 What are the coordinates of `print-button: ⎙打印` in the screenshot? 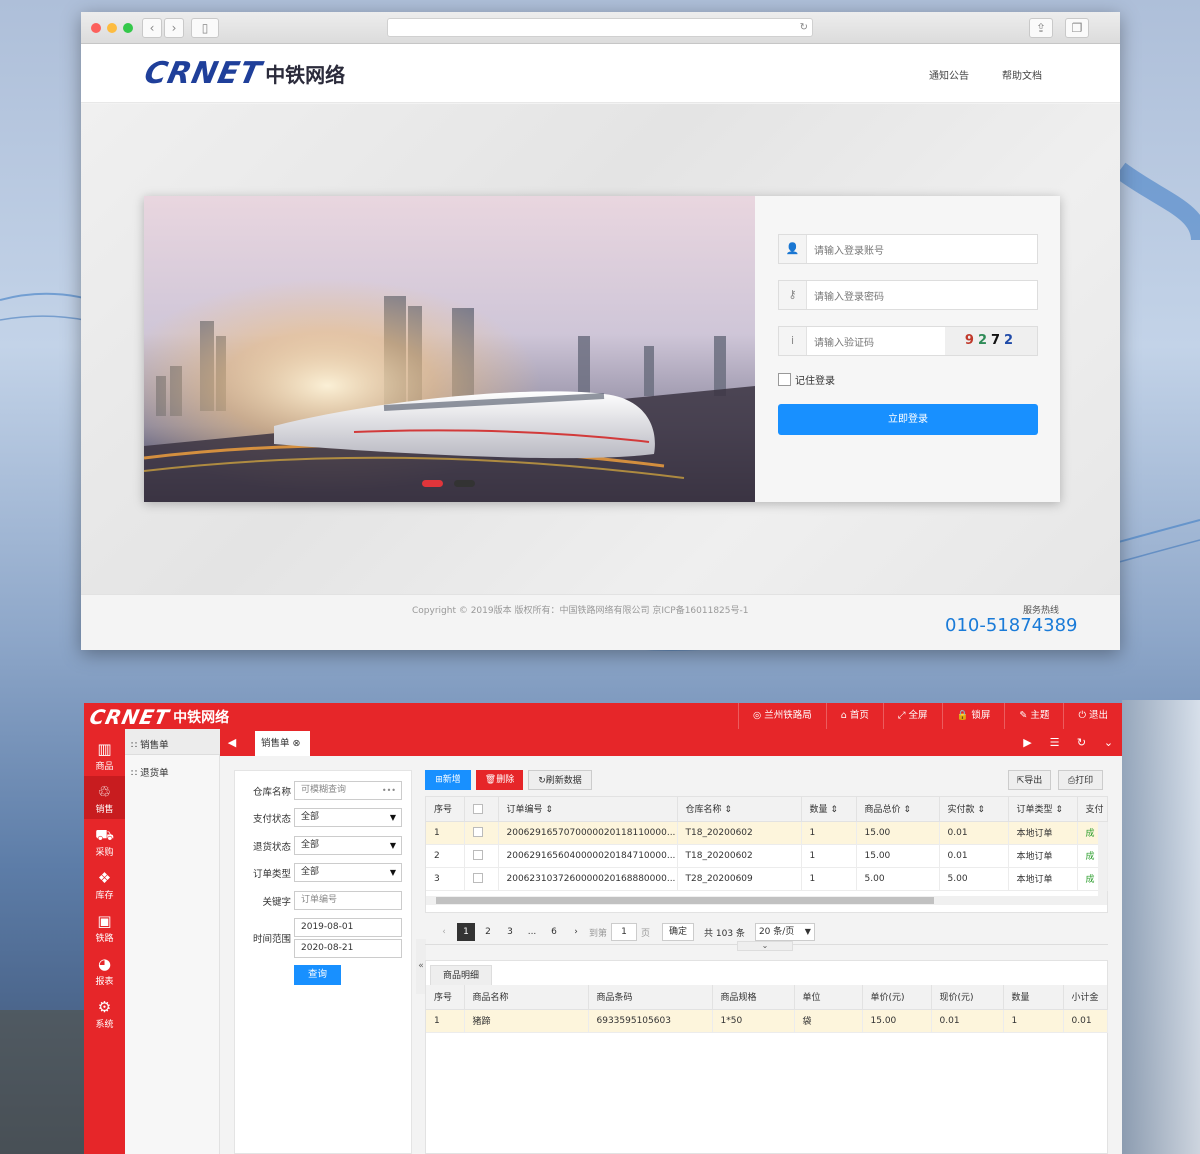 It's located at (1080, 780).